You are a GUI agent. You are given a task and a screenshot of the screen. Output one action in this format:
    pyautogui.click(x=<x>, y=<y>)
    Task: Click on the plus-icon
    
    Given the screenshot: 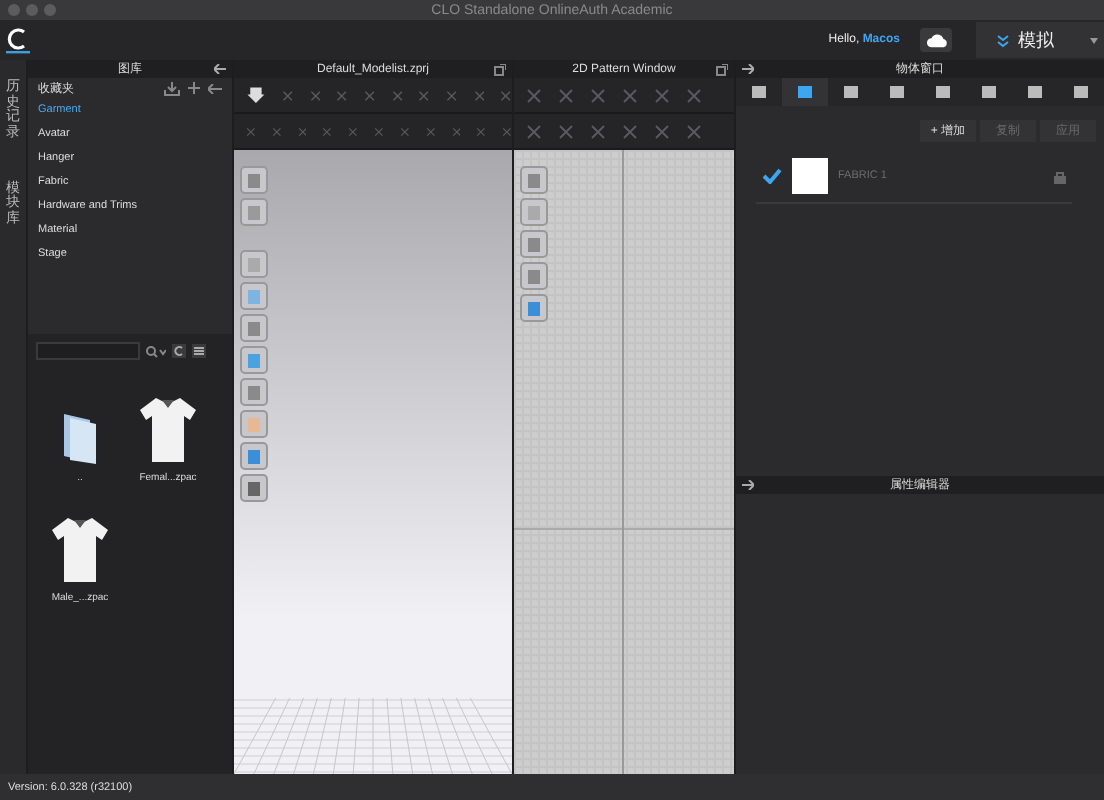 What is the action you would take?
    pyautogui.click(x=194, y=88)
    